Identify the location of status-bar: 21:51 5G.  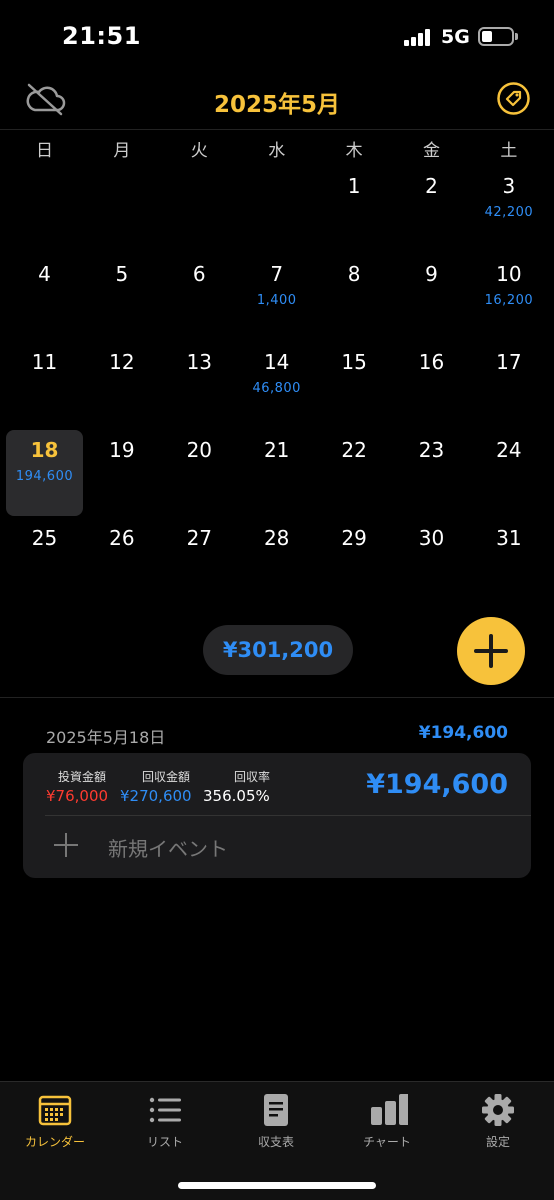
(277, 35).